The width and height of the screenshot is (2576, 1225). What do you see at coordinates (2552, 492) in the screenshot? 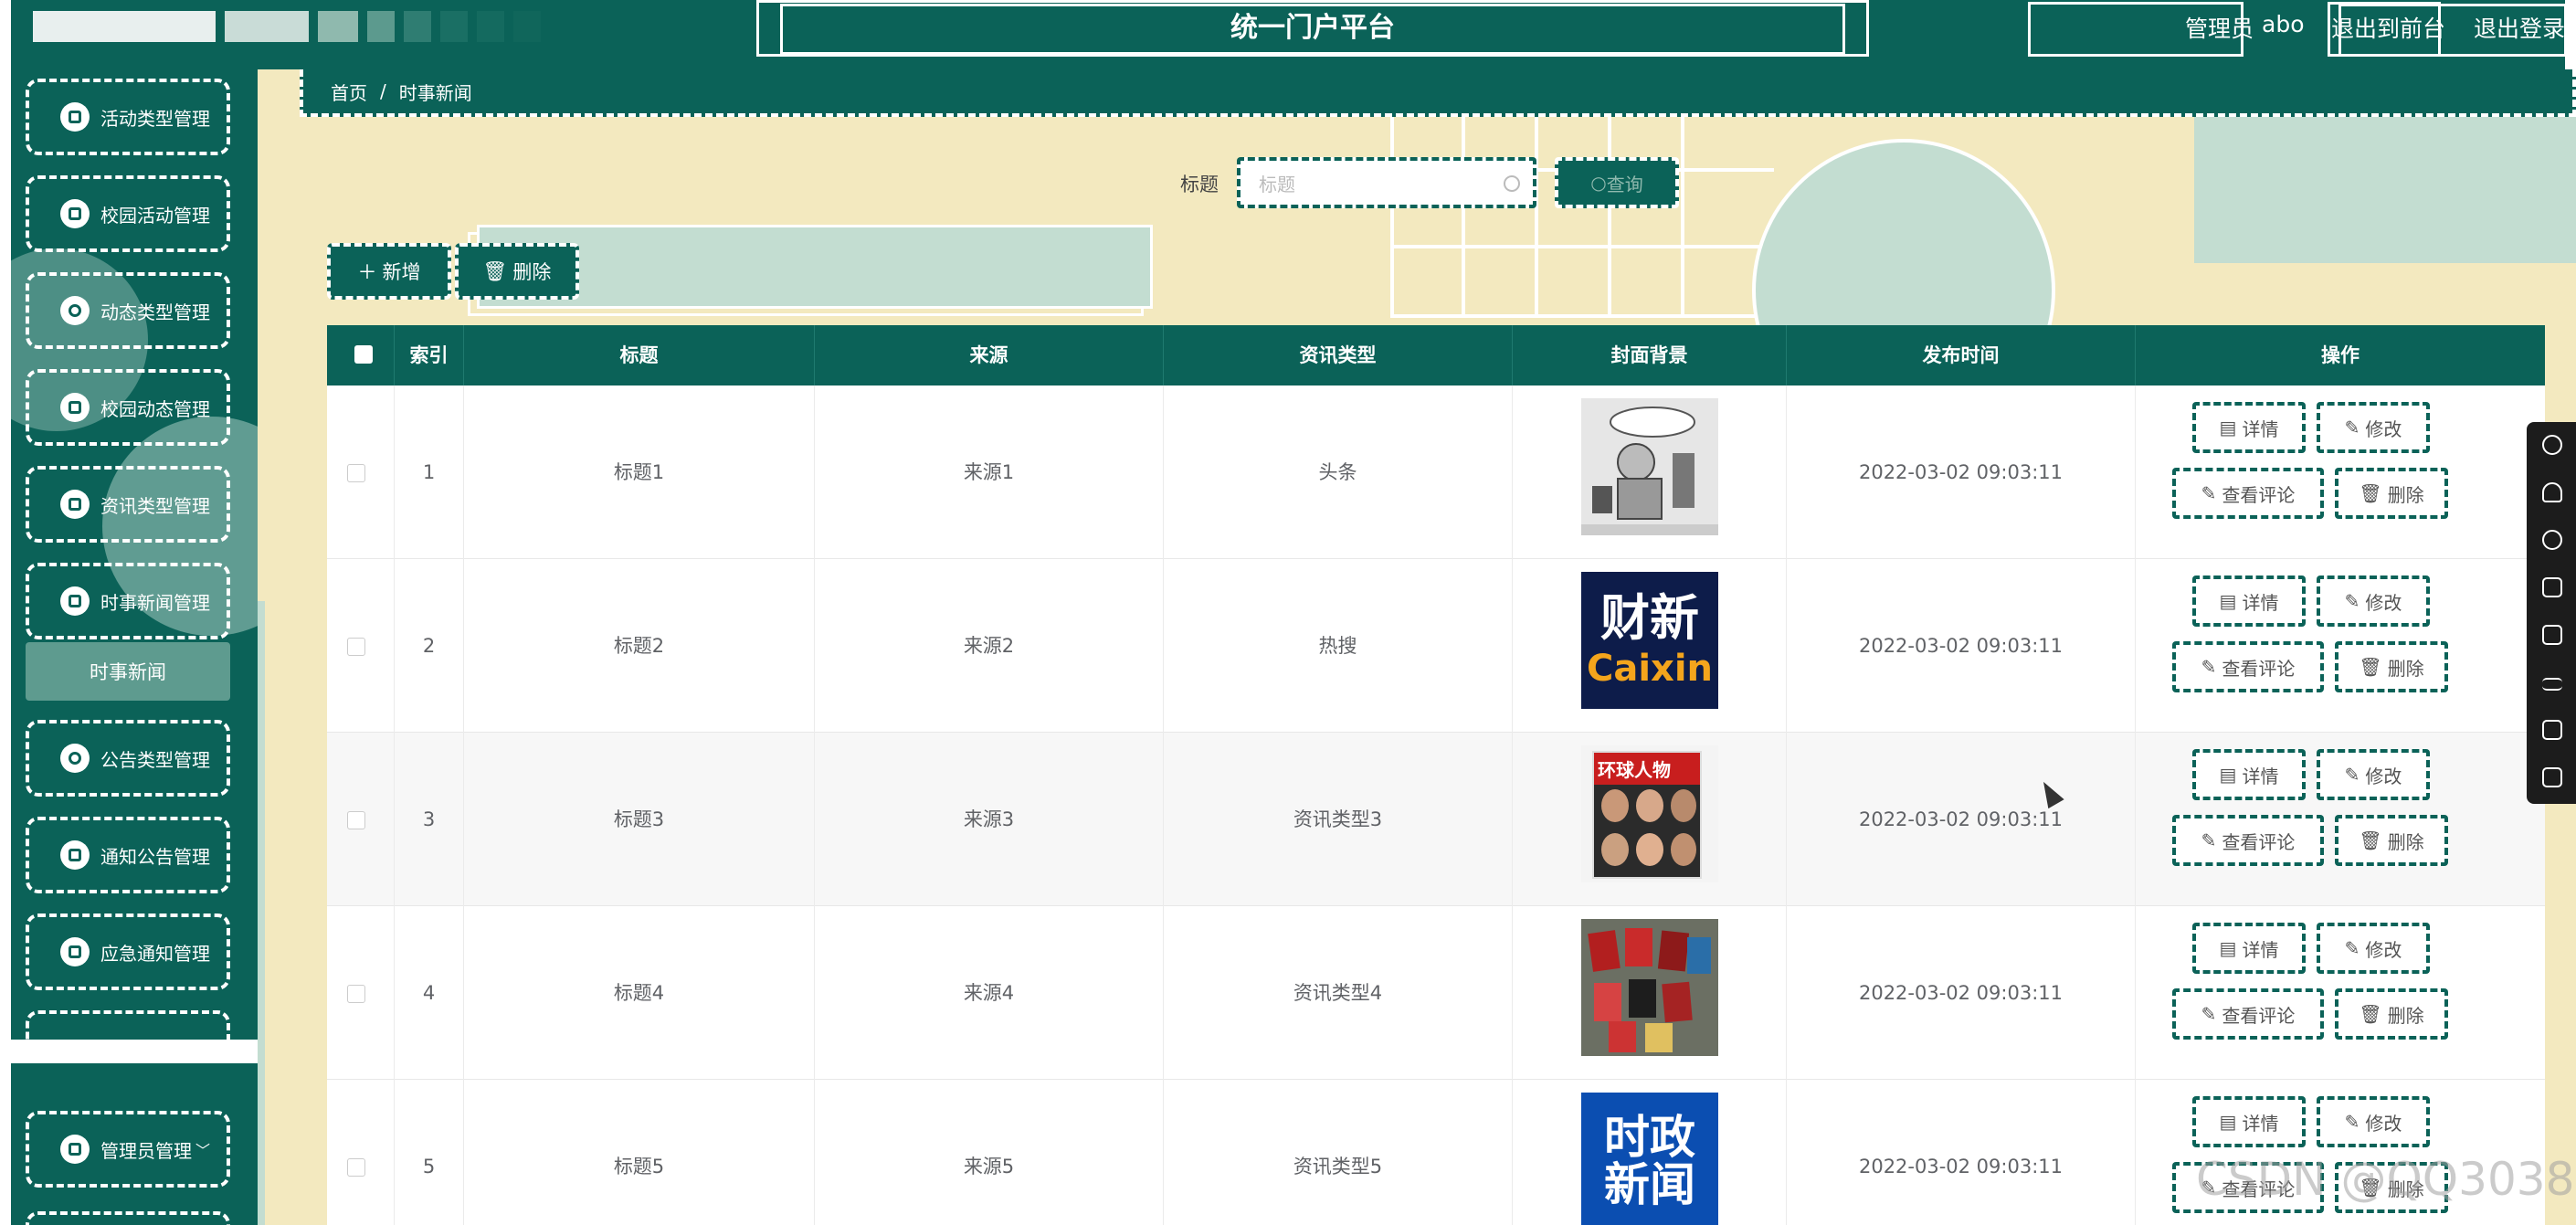
I see `fire-icon` at bounding box center [2552, 492].